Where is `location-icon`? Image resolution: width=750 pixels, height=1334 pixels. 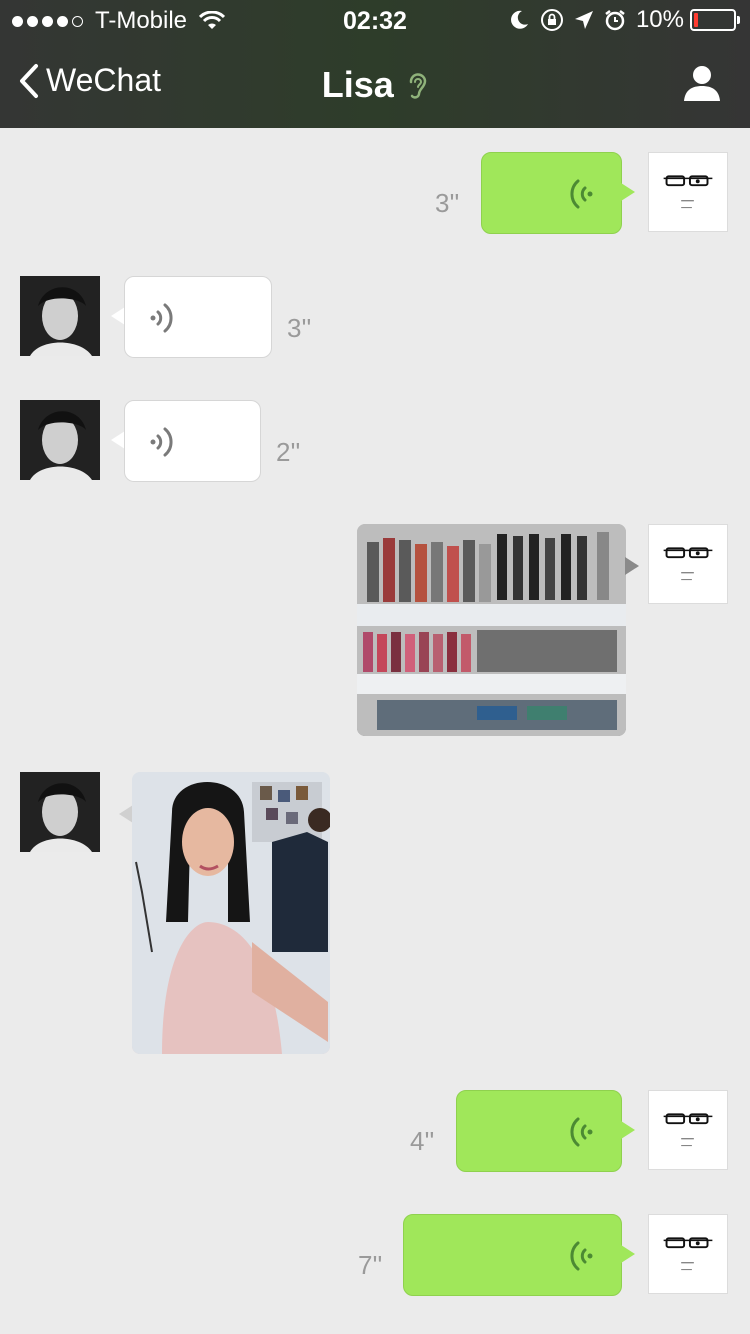 location-icon is located at coordinates (583, 20).